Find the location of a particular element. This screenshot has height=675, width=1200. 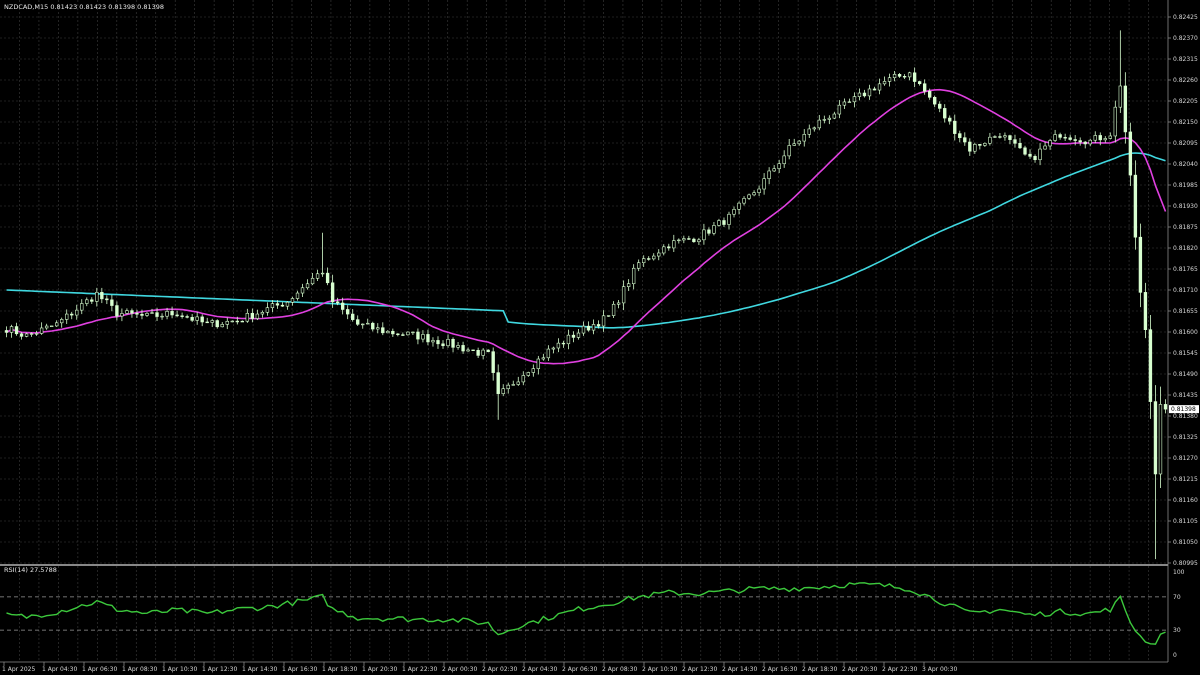

time-tick-label: 1 Apr 08:30 is located at coordinates (139, 669).